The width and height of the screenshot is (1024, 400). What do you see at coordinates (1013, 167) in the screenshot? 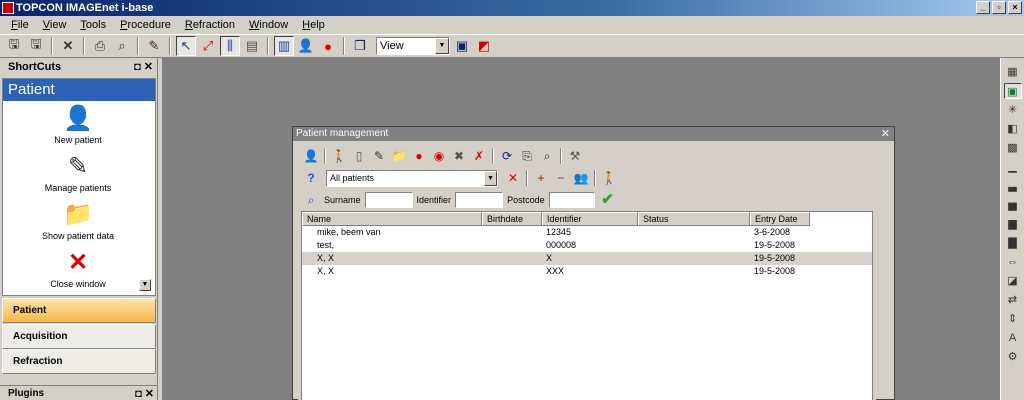
I see `histogram-icon: ▁` at bounding box center [1013, 167].